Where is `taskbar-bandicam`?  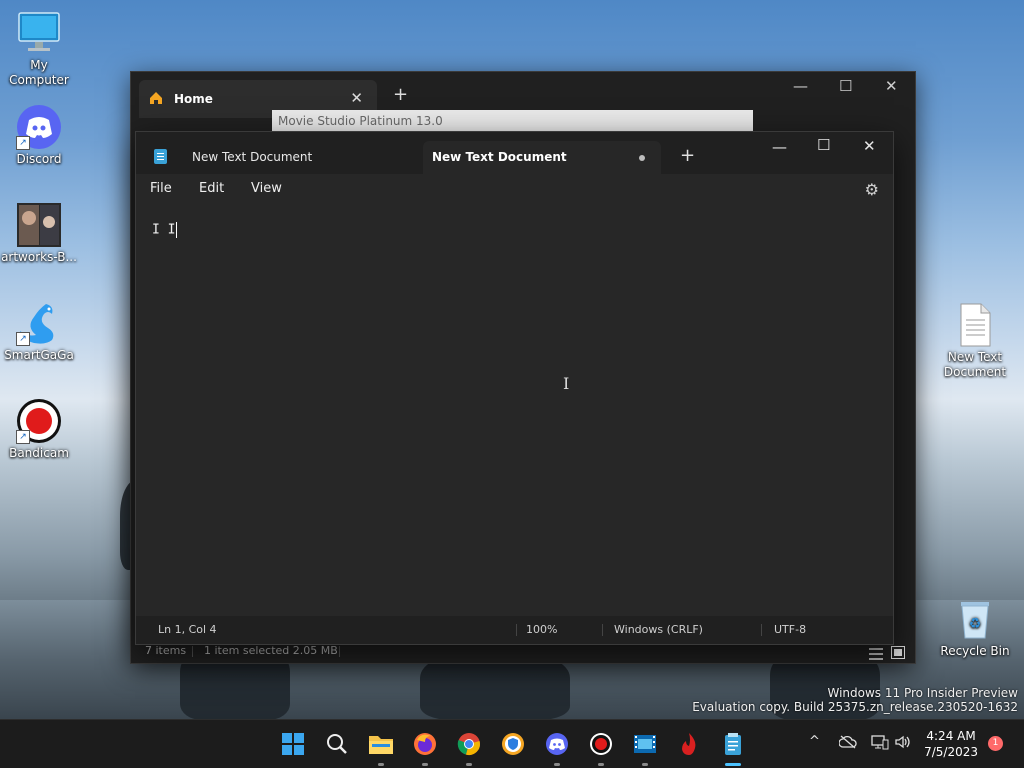
taskbar-bandicam is located at coordinates (601, 747).